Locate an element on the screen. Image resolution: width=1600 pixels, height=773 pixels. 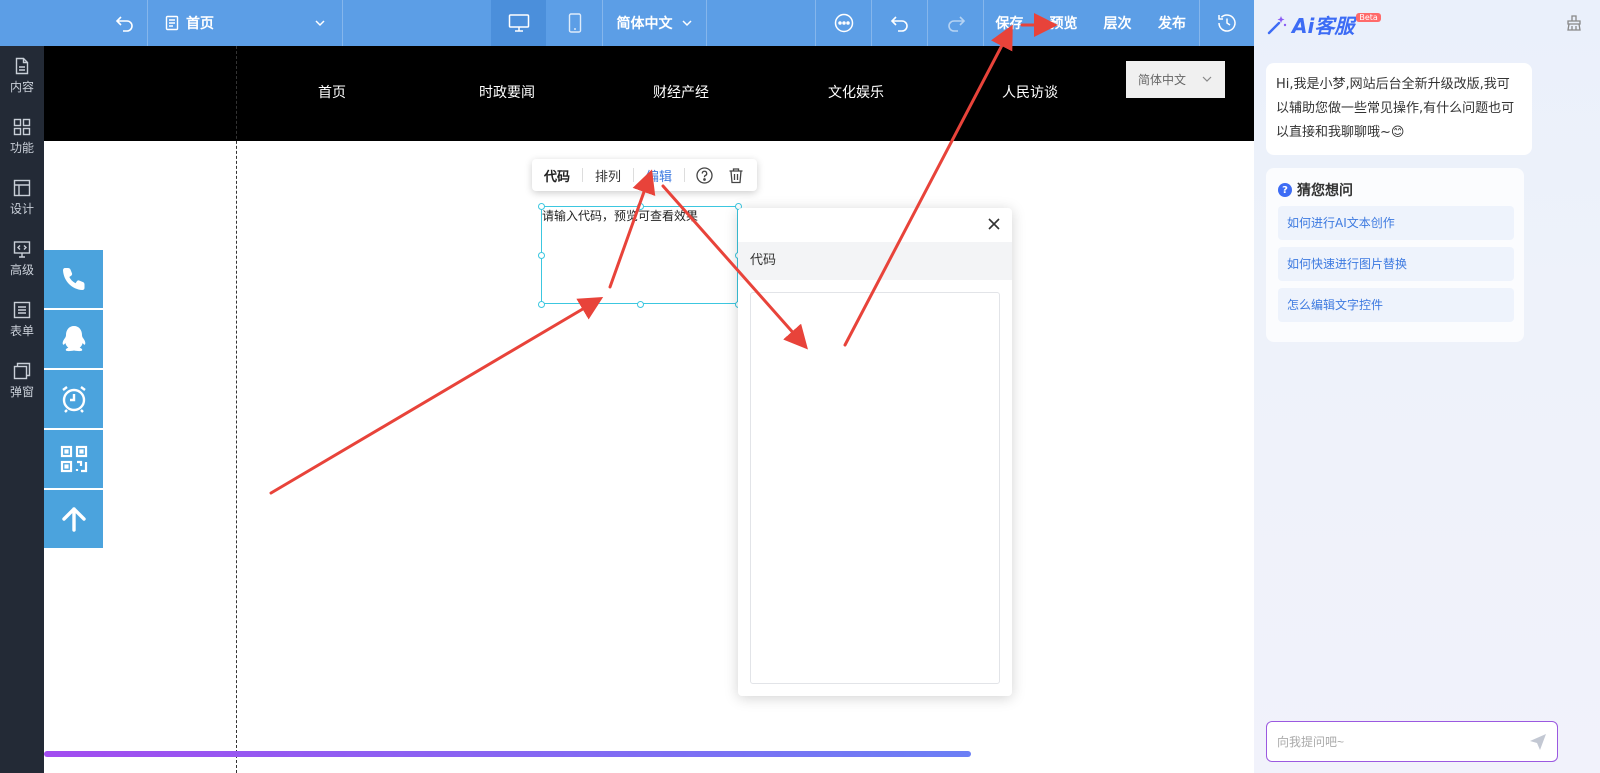
beta-badge: Beta is located at coordinates (1368, 17).